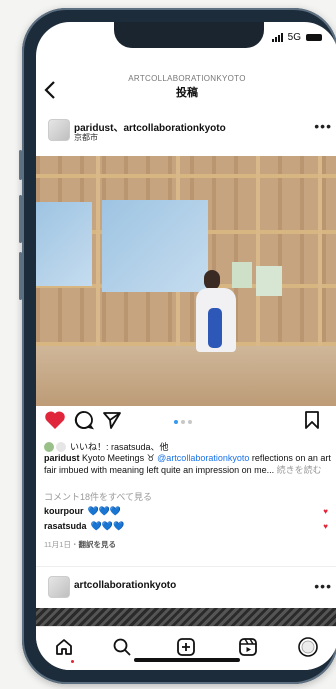 The image size is (336, 689). Describe the element at coordinates (203, 458) in the screenshot. I see `caption-mention: @artcollaborationkyoto` at that location.